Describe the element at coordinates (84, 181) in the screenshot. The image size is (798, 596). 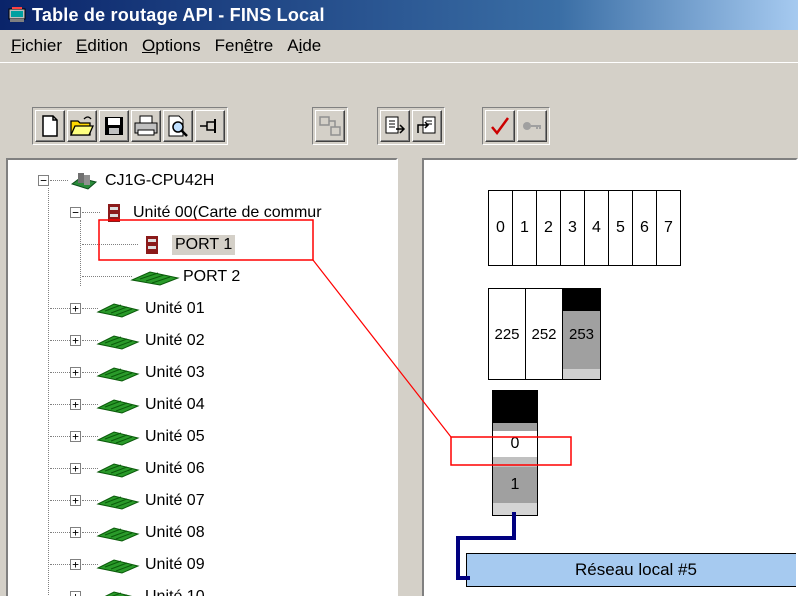
I see `plc-cpu-icon` at that location.